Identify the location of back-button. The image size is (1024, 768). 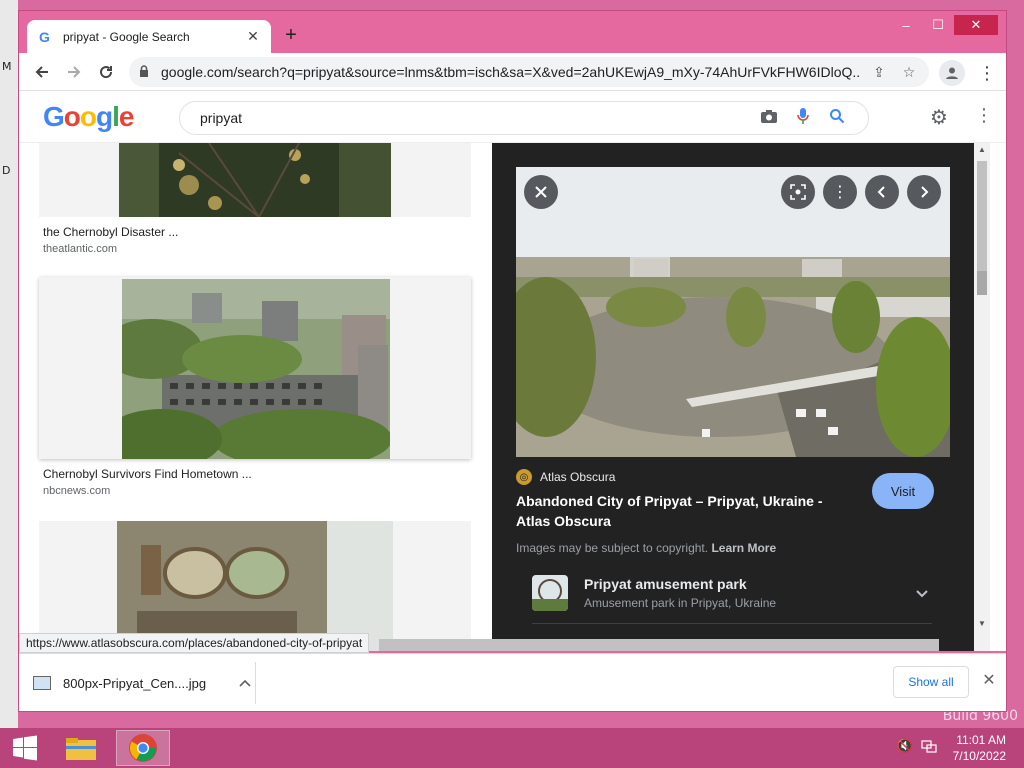
(42, 72).